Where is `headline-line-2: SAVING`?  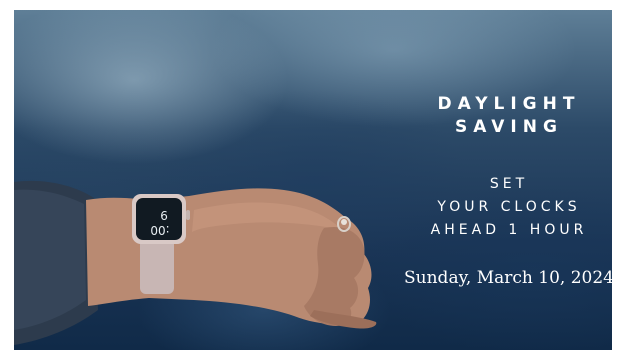 headline-line-2: SAVING is located at coordinates (509, 127).